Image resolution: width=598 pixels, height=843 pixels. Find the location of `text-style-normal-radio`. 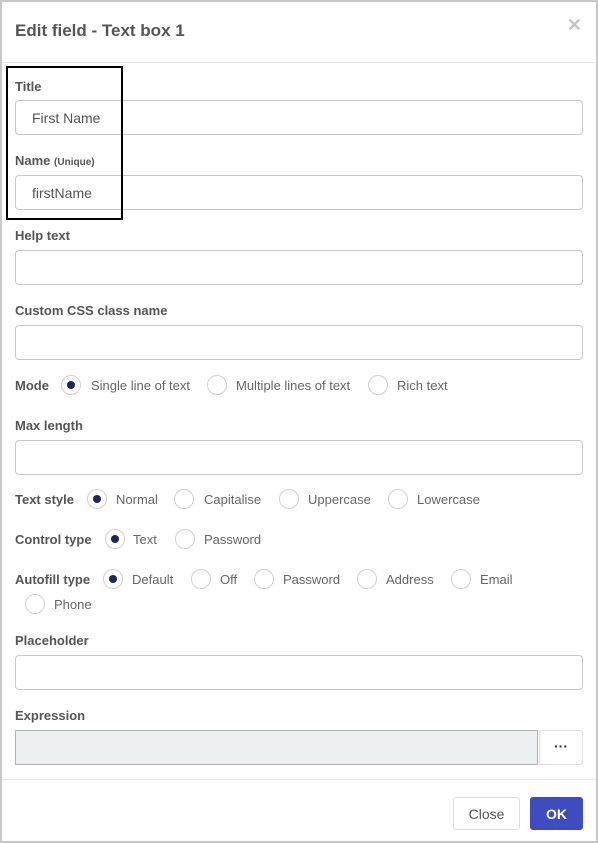

text-style-normal-radio is located at coordinates (97, 499).